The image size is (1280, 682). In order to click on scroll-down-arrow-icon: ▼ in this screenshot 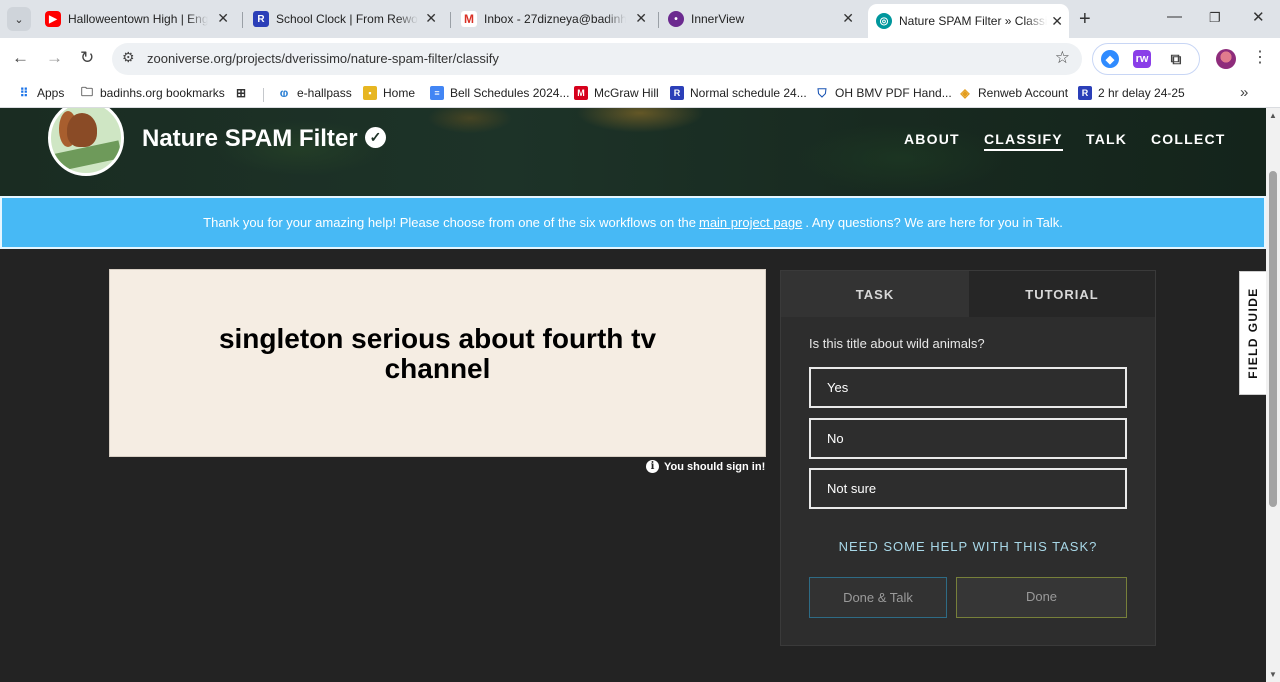, I will do `click(1273, 674)`.